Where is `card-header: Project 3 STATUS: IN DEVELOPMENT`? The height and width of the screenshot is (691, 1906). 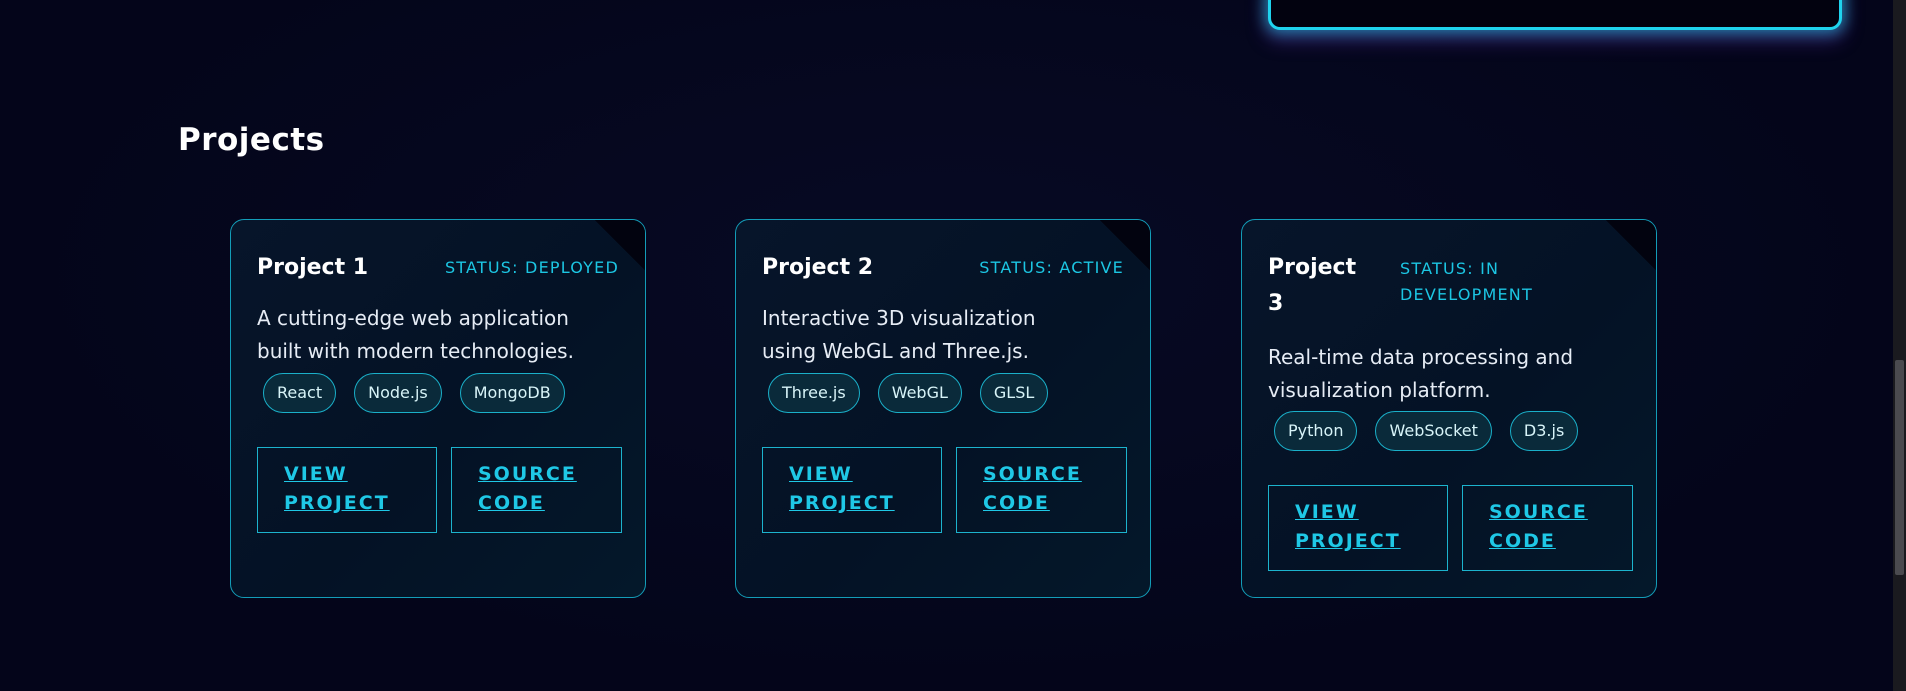 card-header: Project 3 STATUS: IN DEVELOPMENT is located at coordinates (1449, 286).